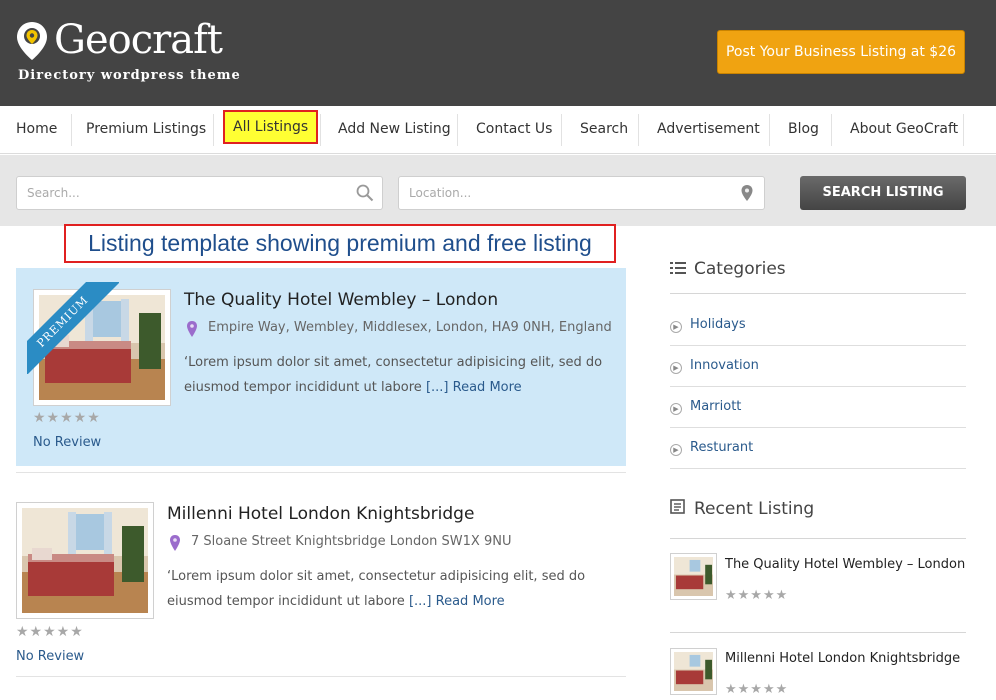  What do you see at coordinates (129, 75) in the screenshot?
I see `site-tagline: Directory wordpress theme` at bounding box center [129, 75].